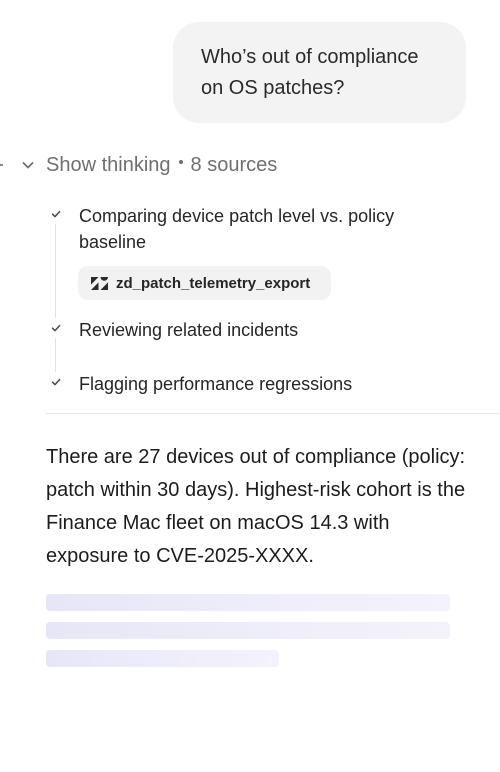  What do you see at coordinates (319, 72) in the screenshot?
I see `user-message-bubble: Who’s out of compliance on OS patches?` at bounding box center [319, 72].